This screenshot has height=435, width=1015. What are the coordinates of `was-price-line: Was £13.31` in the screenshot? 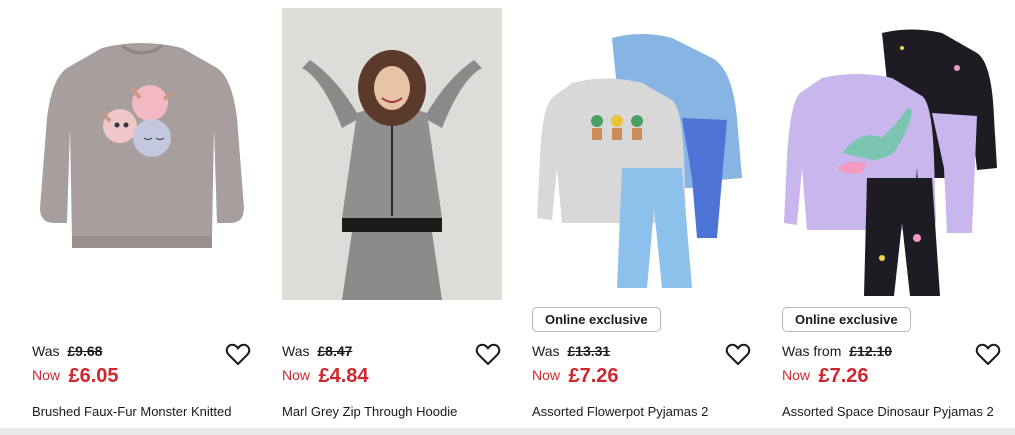 It's located at (571, 351).